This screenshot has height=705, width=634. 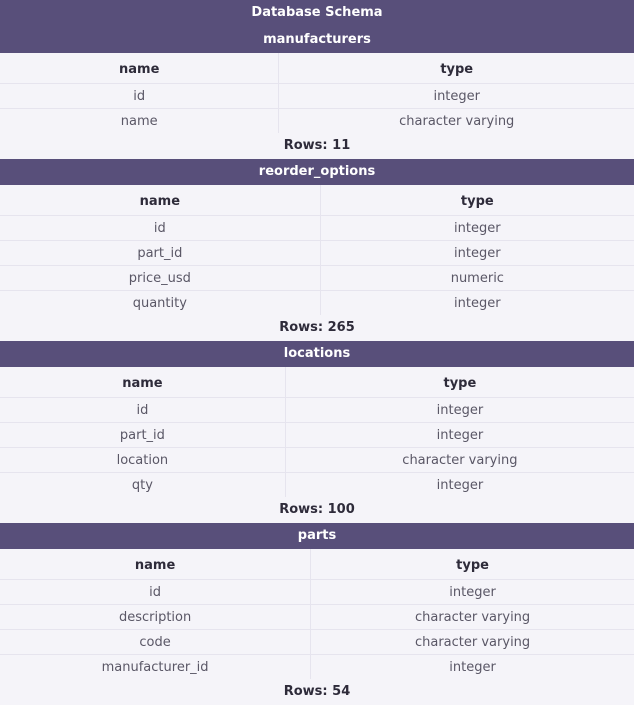 What do you see at coordinates (317, 145) in the screenshot?
I see `row-count: Rows: 11` at bounding box center [317, 145].